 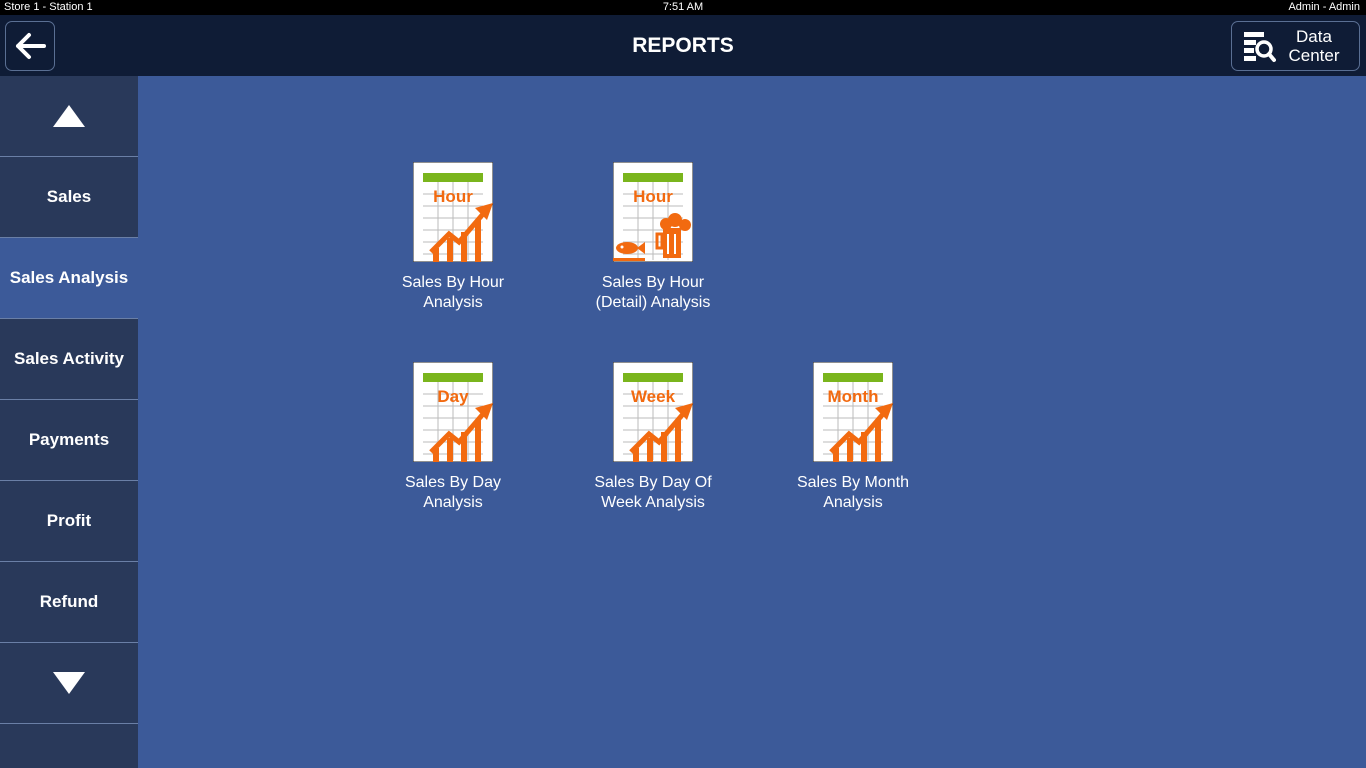 I want to click on data-search-icon, so click(x=1260, y=47).